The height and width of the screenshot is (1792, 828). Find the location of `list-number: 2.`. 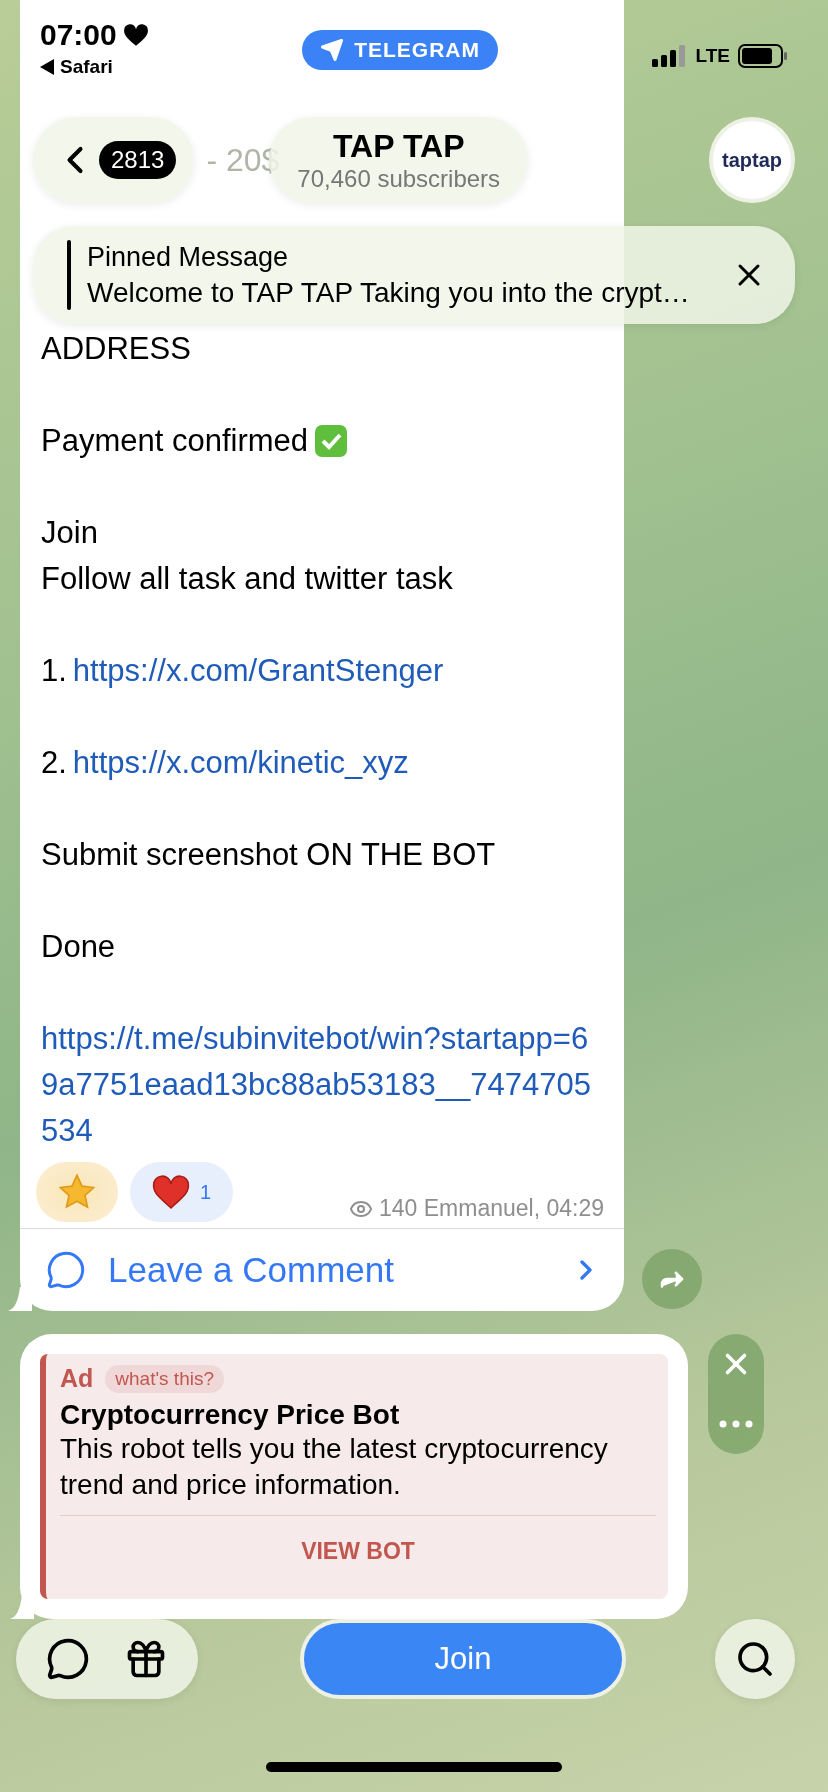

list-number: 2. is located at coordinates (54, 763).